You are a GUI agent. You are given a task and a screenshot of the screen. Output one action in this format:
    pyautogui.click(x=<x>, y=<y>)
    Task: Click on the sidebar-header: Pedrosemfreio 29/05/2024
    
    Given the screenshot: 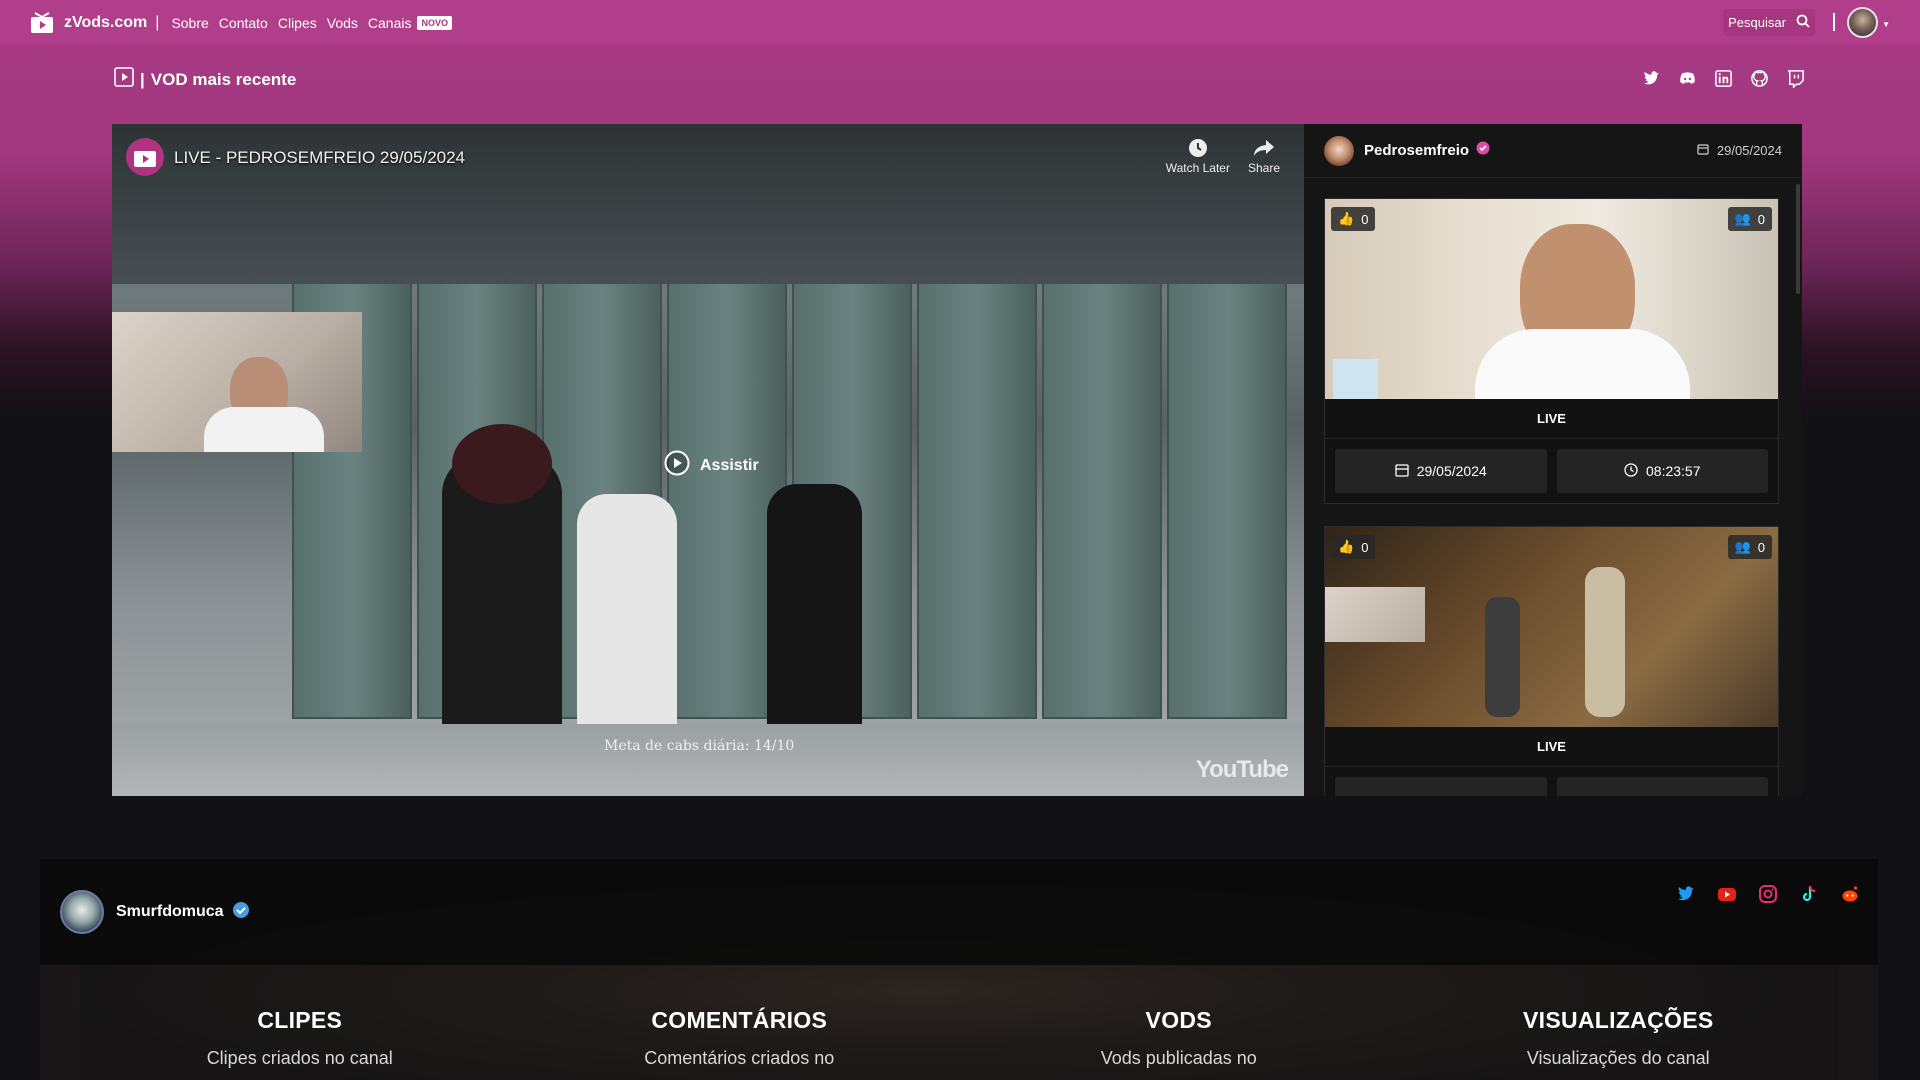 What is the action you would take?
    pyautogui.click(x=1553, y=151)
    